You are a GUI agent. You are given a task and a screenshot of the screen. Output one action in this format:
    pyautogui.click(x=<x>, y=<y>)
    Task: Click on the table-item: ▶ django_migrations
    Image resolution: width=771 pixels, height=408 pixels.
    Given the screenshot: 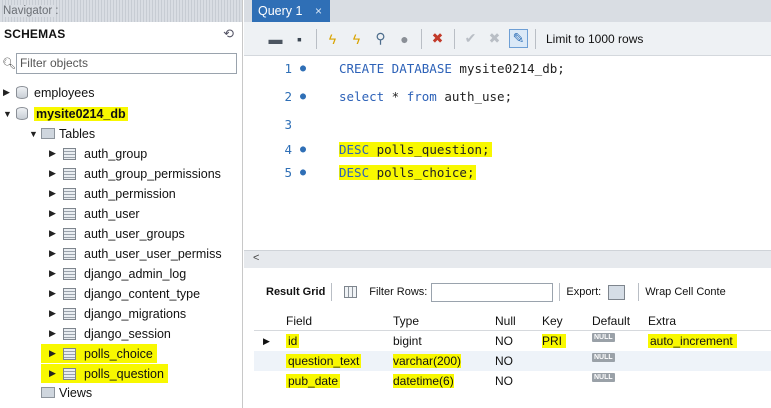 What is the action you would take?
    pyautogui.click(x=117, y=313)
    